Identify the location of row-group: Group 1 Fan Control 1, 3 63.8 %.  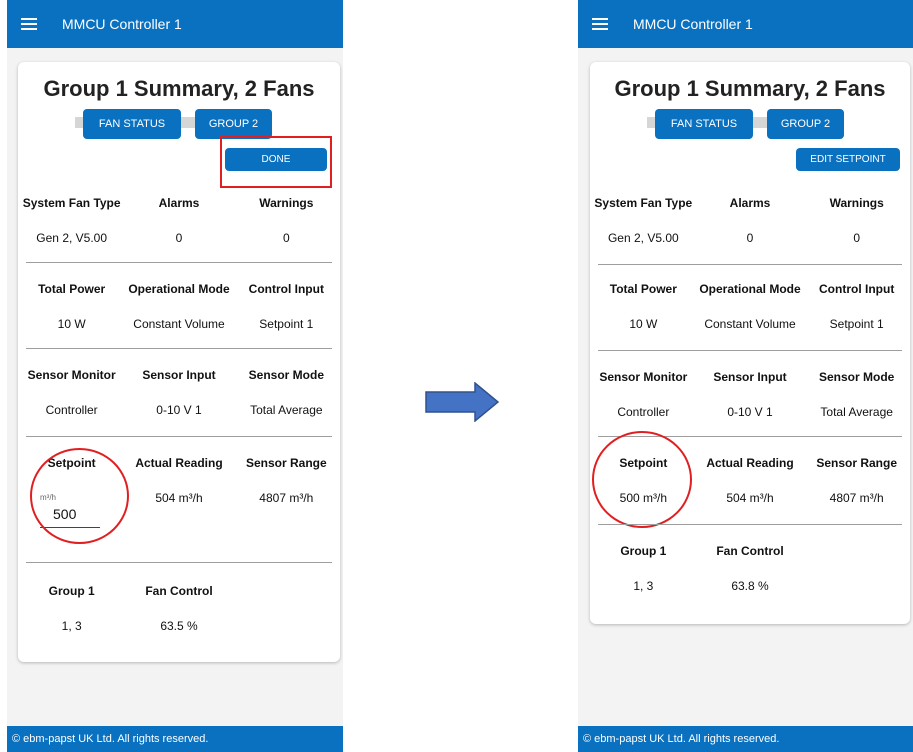
(750, 568).